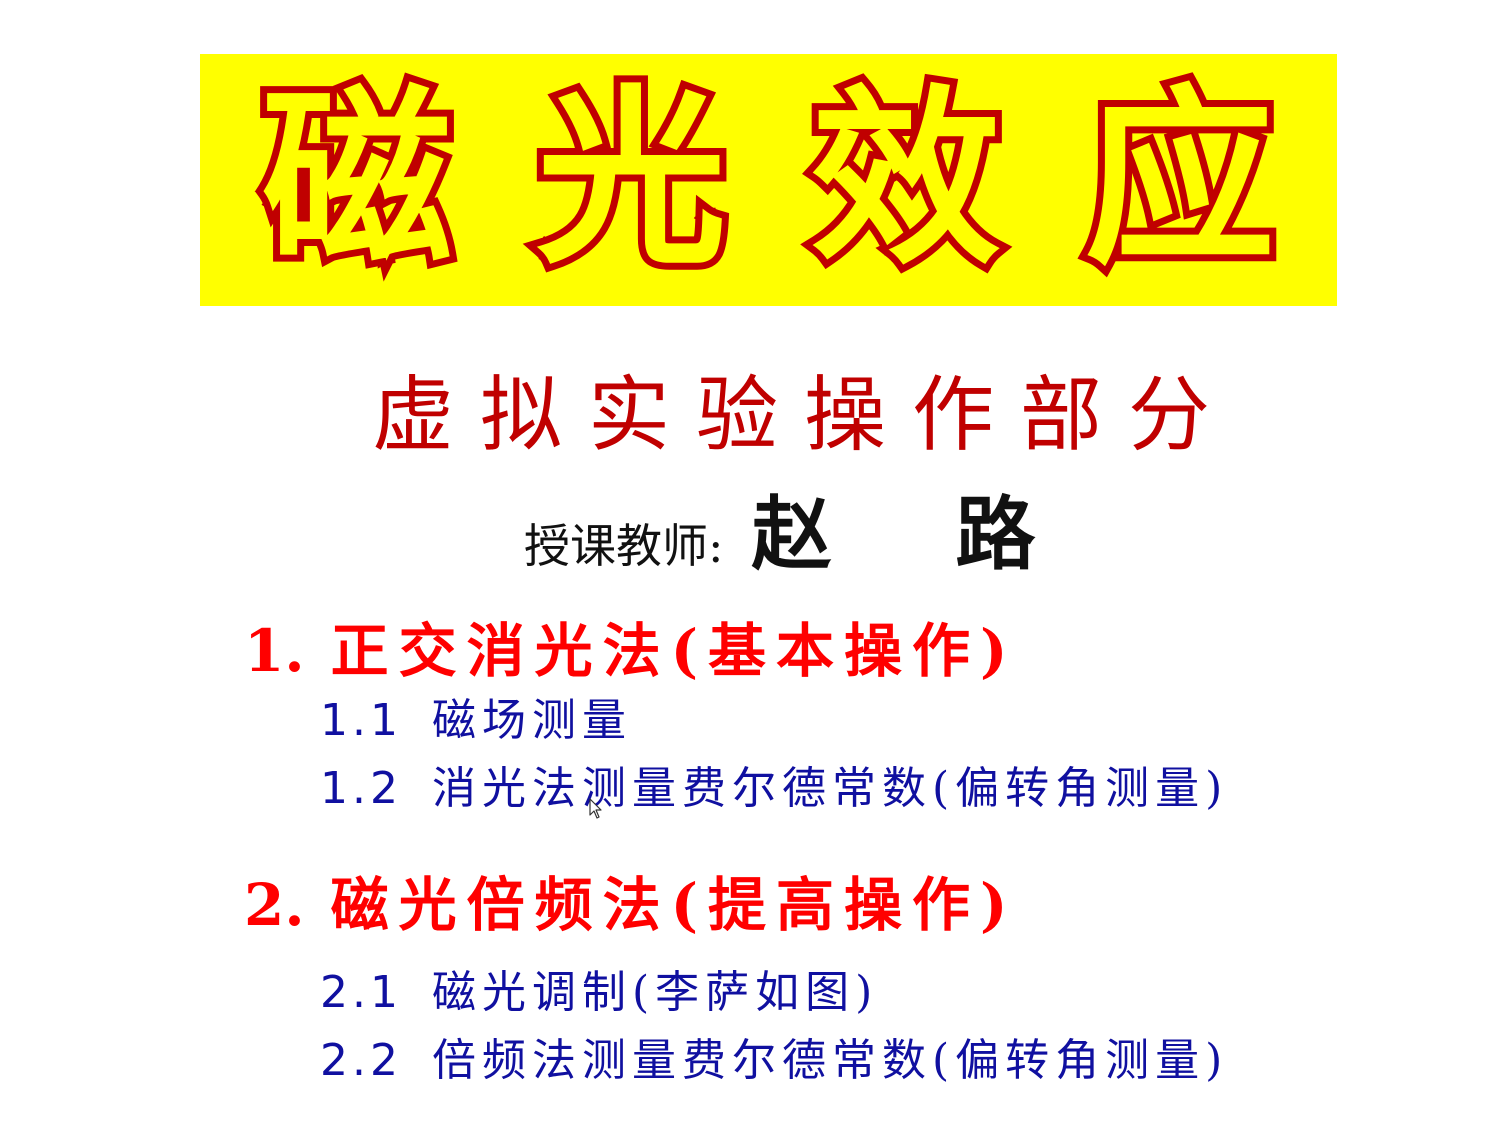 This screenshot has width=1510, height=1123. I want to click on sub-item-1-1: 1.1 磁场测量, so click(476, 716).